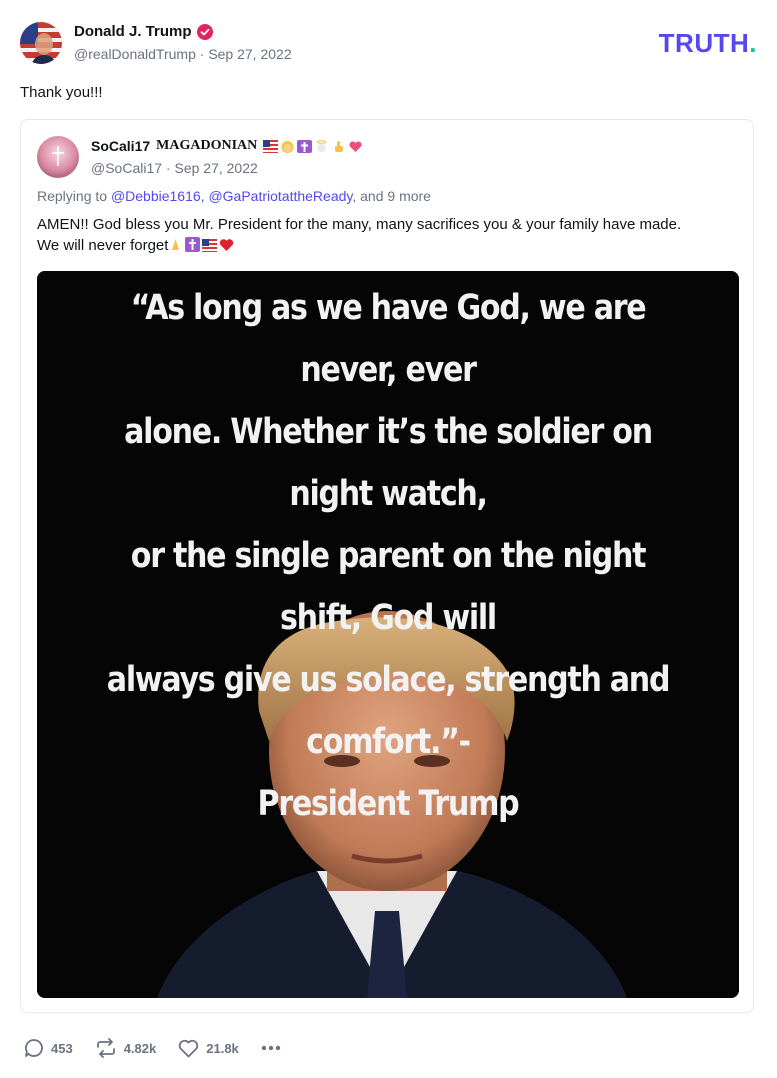 This screenshot has width=777, height=1078. Describe the element at coordinates (61, 92) in the screenshot. I see `post-text: Thank you!!!` at that location.